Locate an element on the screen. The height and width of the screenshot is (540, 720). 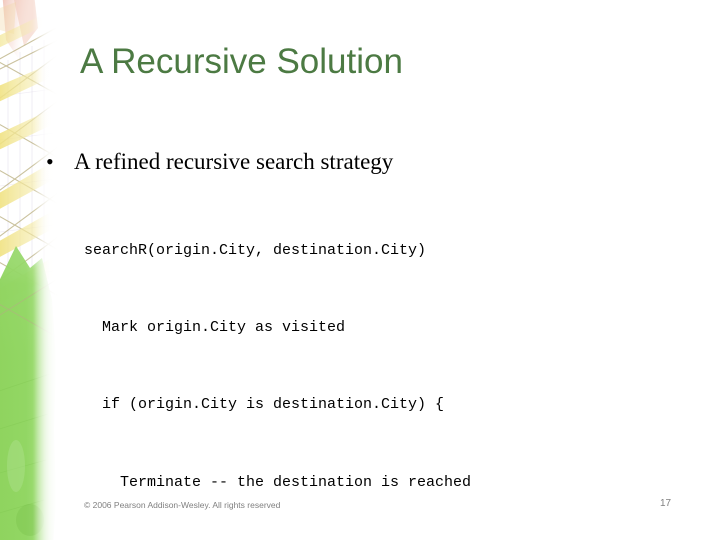
code-line: if (origin.City is destination.City) { is located at coordinates (264, 405).